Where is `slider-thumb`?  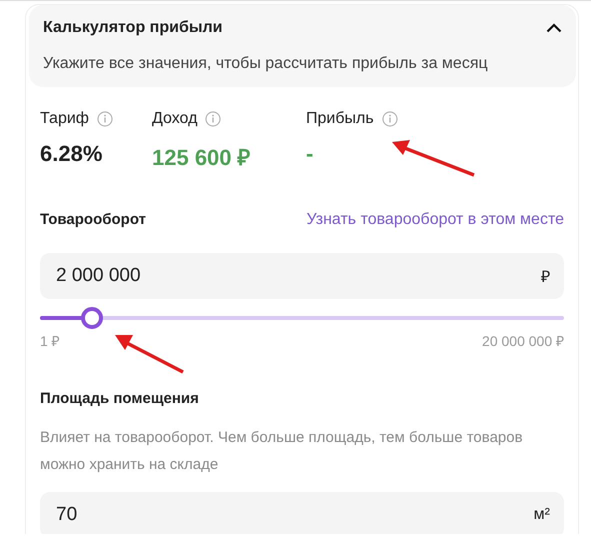 slider-thumb is located at coordinates (92, 318).